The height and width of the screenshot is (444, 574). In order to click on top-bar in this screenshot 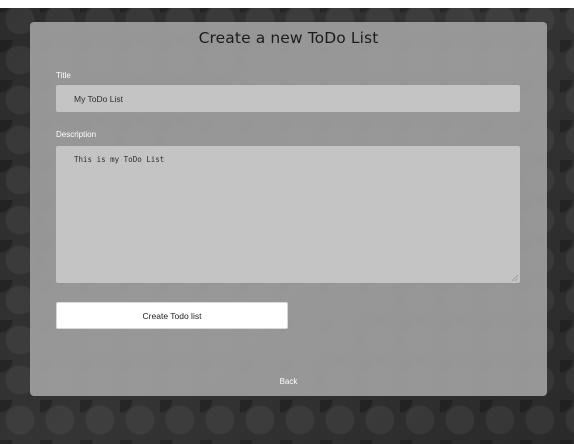, I will do `click(287, 4)`.